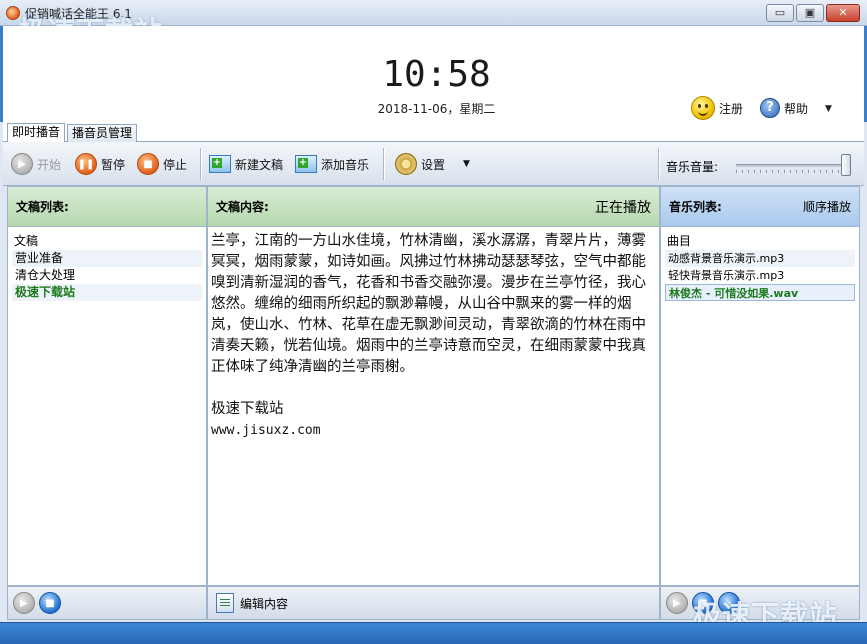 Image resolution: width=867 pixels, height=644 pixels. What do you see at coordinates (760, 258) in the screenshot?
I see `list-item: 动感背景音乐演示.mp3` at bounding box center [760, 258].